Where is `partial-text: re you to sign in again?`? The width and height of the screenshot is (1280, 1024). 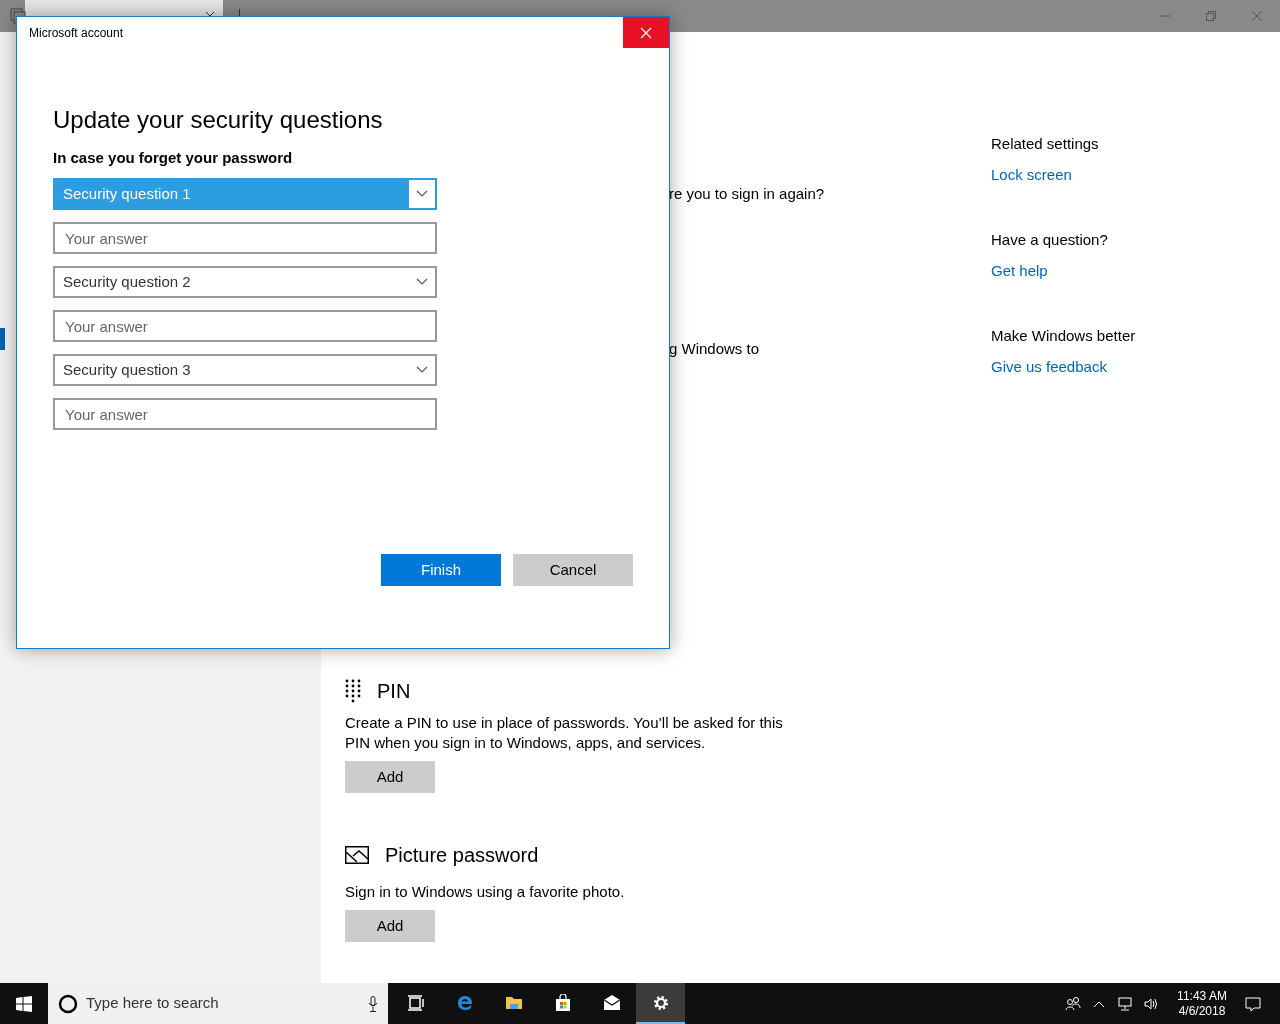
partial-text: re you to sign in again? is located at coordinates (747, 194).